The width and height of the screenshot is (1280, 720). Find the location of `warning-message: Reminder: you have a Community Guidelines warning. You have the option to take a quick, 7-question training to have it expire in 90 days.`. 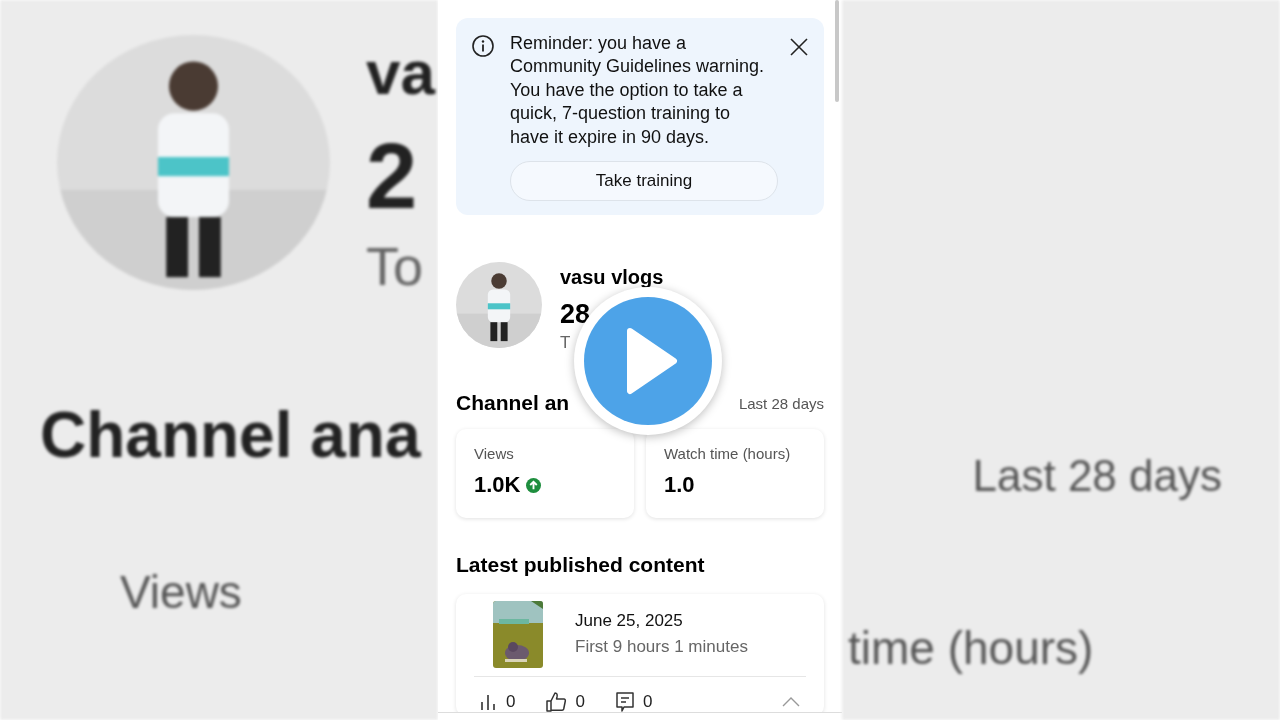

warning-message: Reminder: you have a Community Guidelines warning. You have the option to take a quick, 7-question training to have it expire in 90 days. is located at coordinates (638, 90).